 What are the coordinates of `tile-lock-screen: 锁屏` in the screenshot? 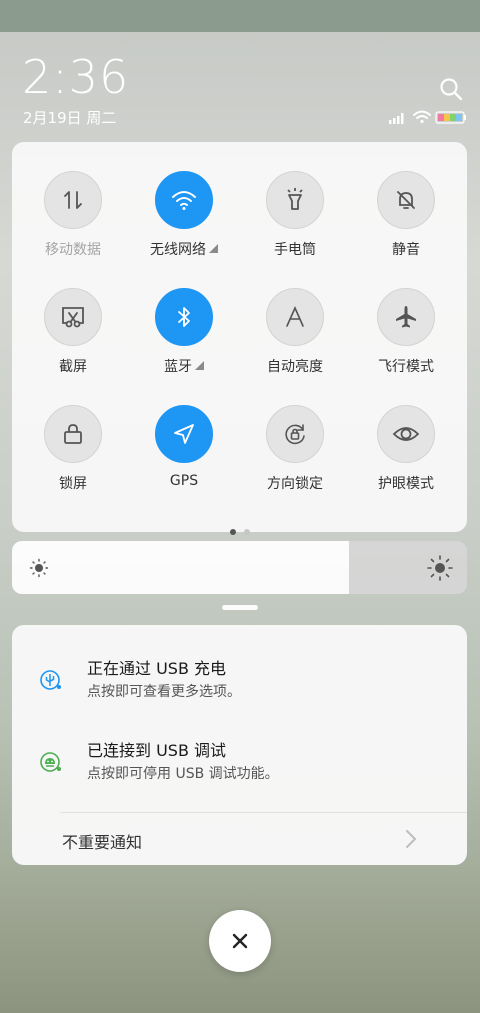 It's located at (73, 460).